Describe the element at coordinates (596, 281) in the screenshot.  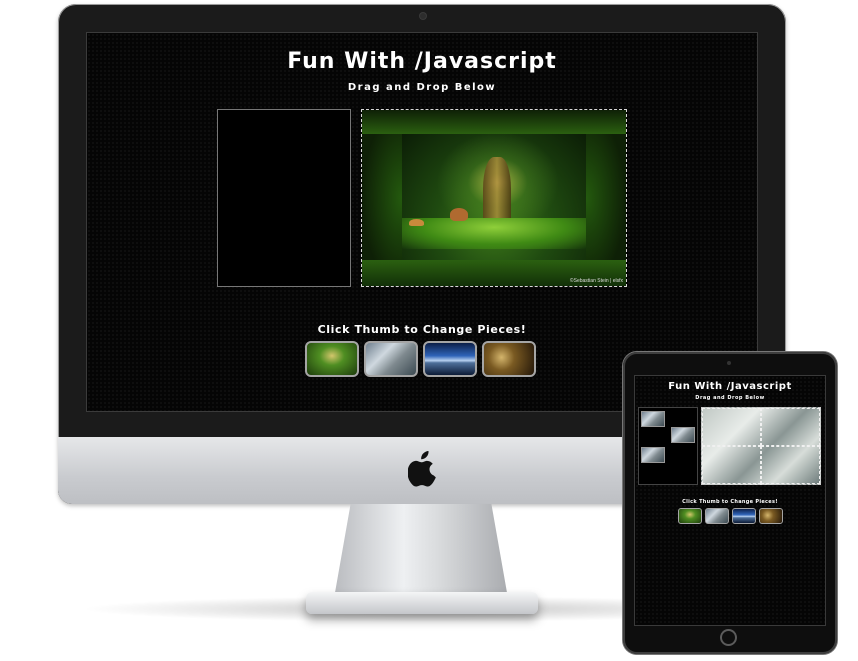
I see `image-credit: ©Sebastian Stein | elsfx` at that location.